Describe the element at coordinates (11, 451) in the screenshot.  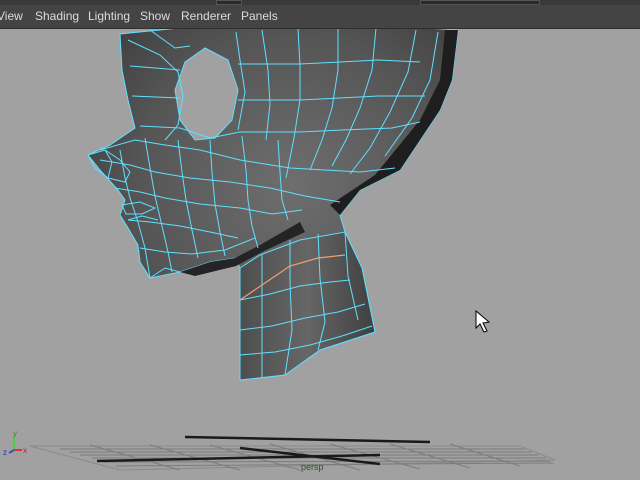
I see `axis-z-line` at that location.